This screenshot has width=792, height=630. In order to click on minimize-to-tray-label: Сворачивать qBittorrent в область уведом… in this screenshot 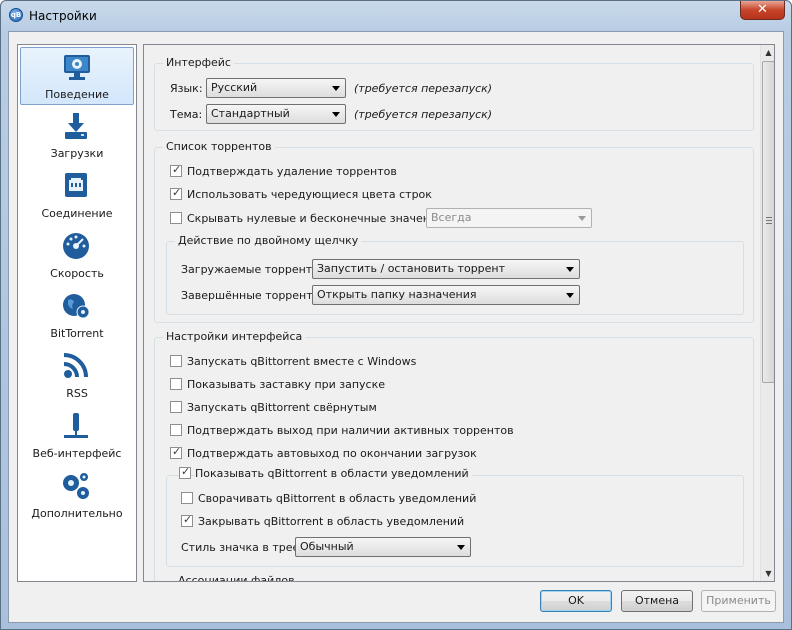, I will do `click(337, 498)`.